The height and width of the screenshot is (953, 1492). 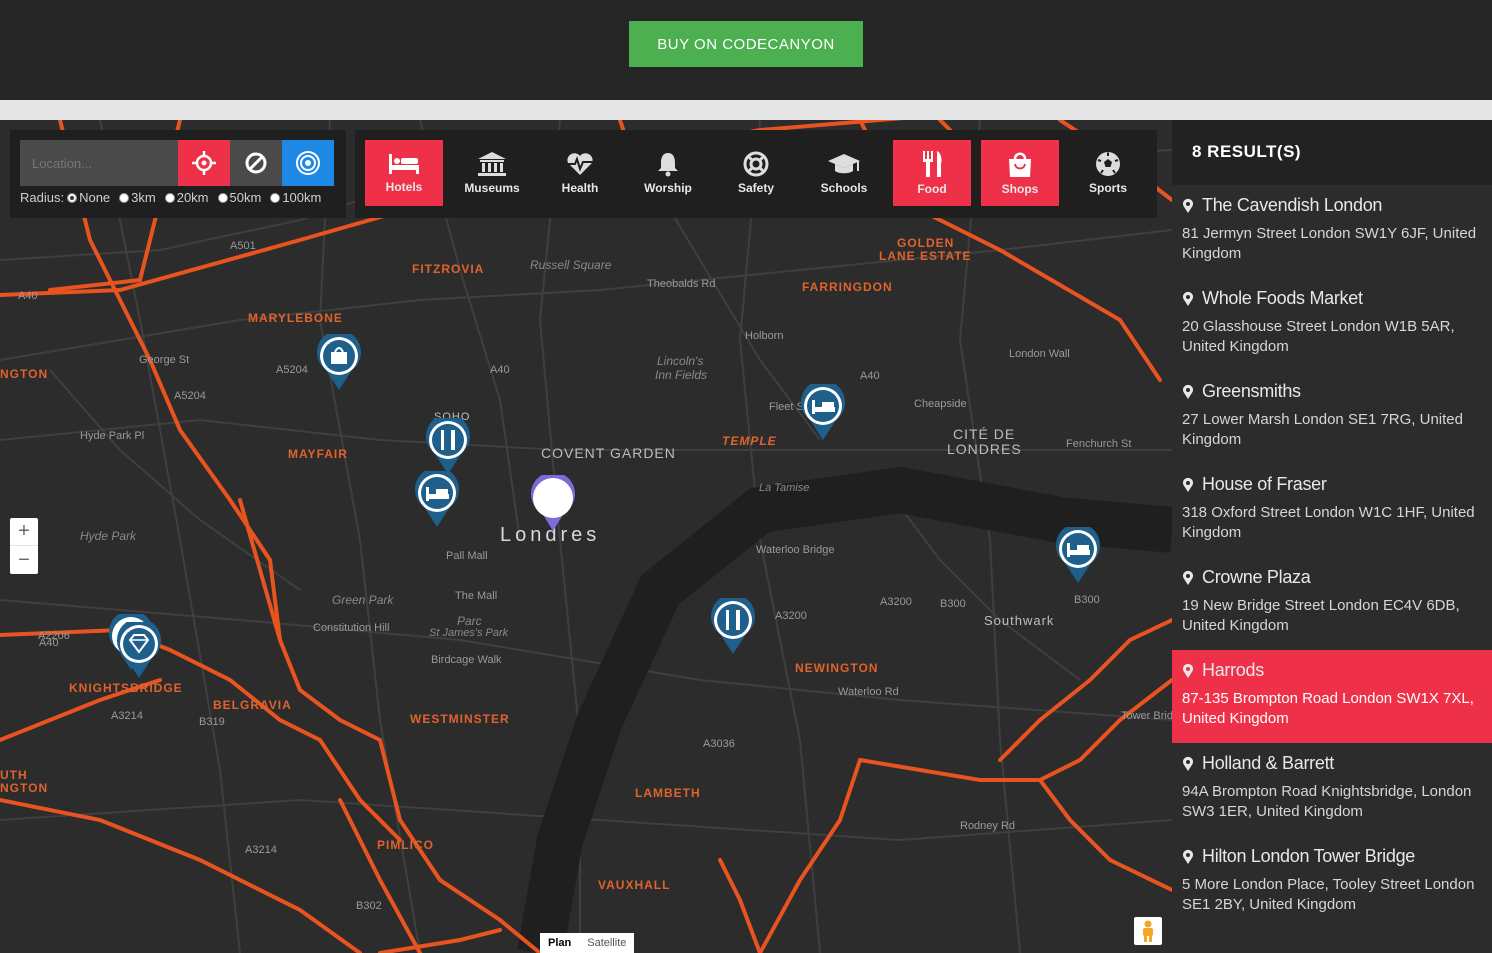 What do you see at coordinates (467, 556) in the screenshot?
I see `road-label: Pall Mall` at bounding box center [467, 556].